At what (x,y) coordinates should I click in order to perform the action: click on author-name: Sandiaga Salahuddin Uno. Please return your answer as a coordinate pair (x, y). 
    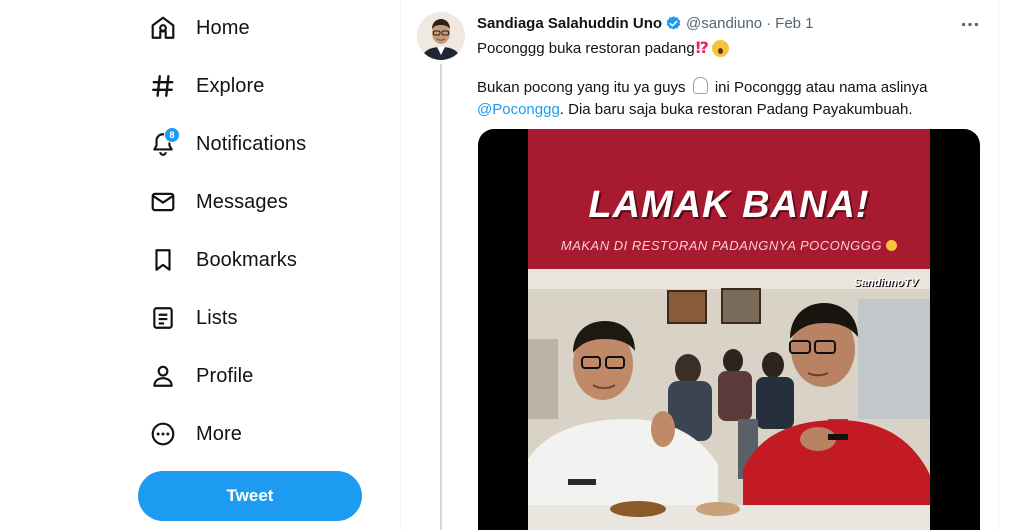
    Looking at the image, I should click on (569, 23).